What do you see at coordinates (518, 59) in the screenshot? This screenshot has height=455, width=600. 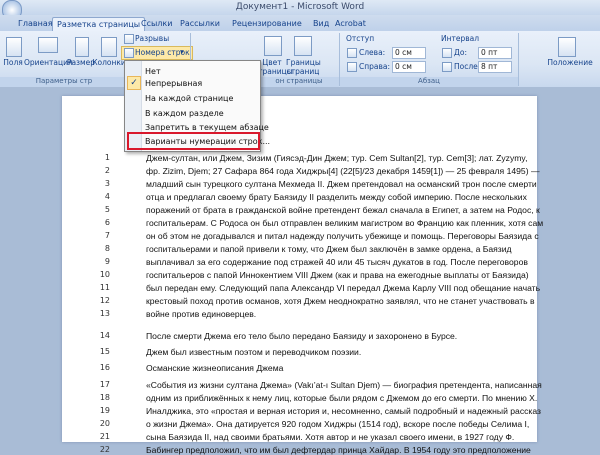 I see `divider` at bounding box center [518, 59].